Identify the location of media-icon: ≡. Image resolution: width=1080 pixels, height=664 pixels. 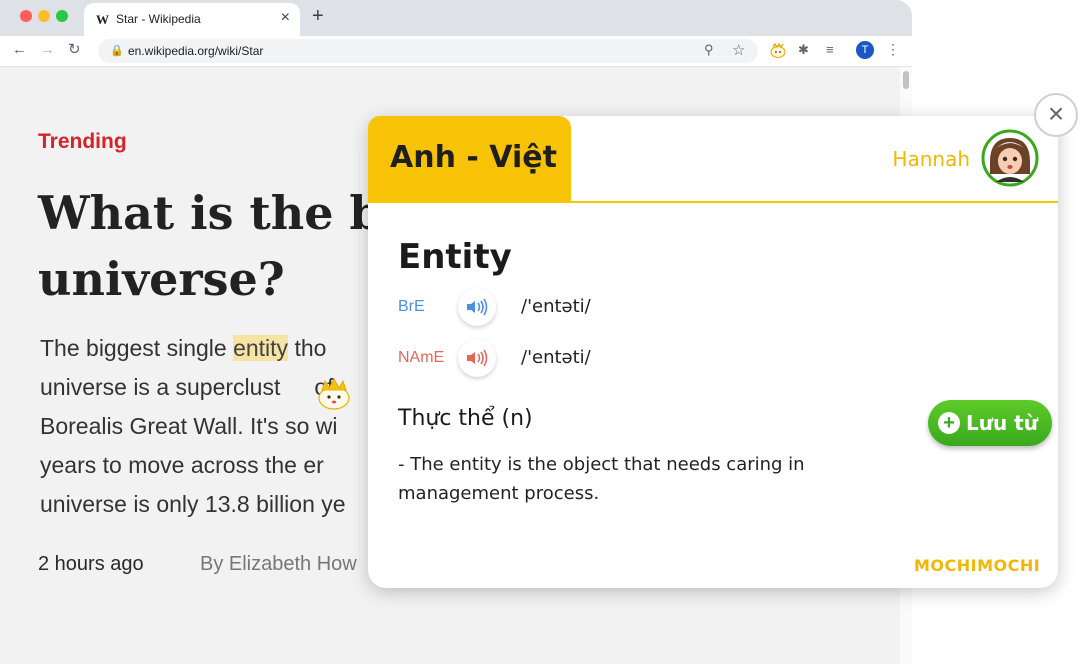
(830, 50).